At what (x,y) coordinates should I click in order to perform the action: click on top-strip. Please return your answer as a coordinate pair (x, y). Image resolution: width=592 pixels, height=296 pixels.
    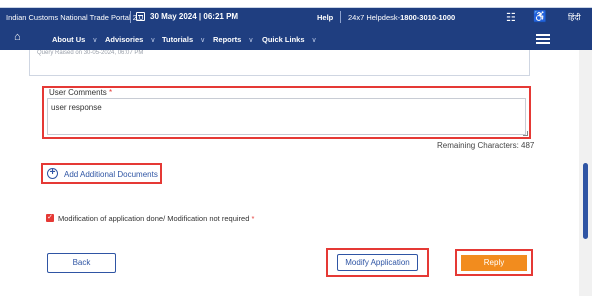
    Looking at the image, I should click on (296, 4).